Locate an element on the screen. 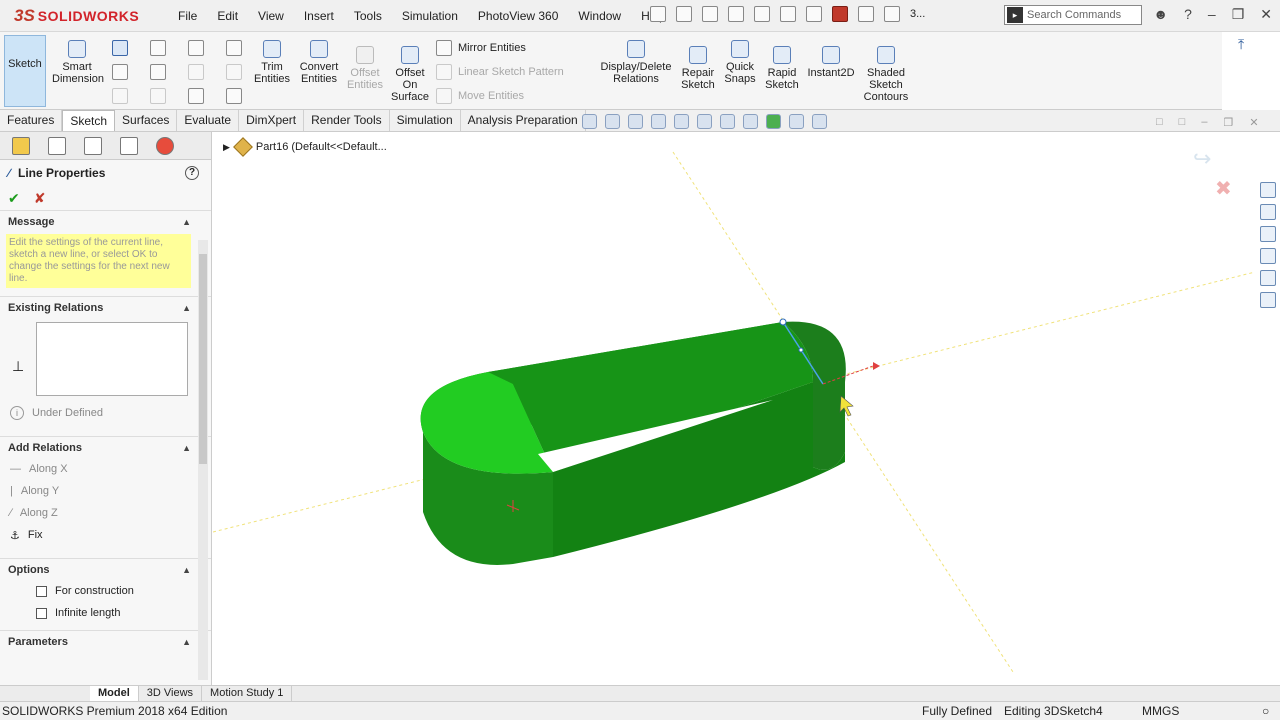 This screenshot has height=720, width=1280. zoom-to-fit-icon is located at coordinates (589, 121).